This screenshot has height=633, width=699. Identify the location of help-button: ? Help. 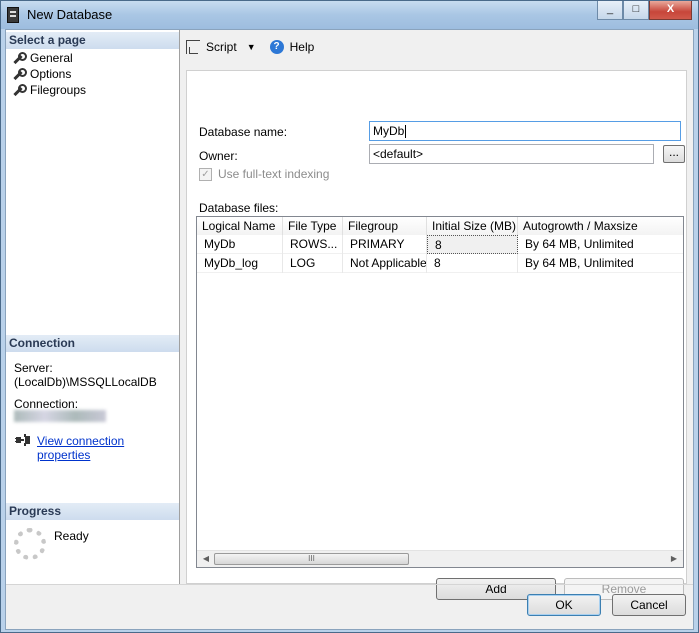
(292, 47).